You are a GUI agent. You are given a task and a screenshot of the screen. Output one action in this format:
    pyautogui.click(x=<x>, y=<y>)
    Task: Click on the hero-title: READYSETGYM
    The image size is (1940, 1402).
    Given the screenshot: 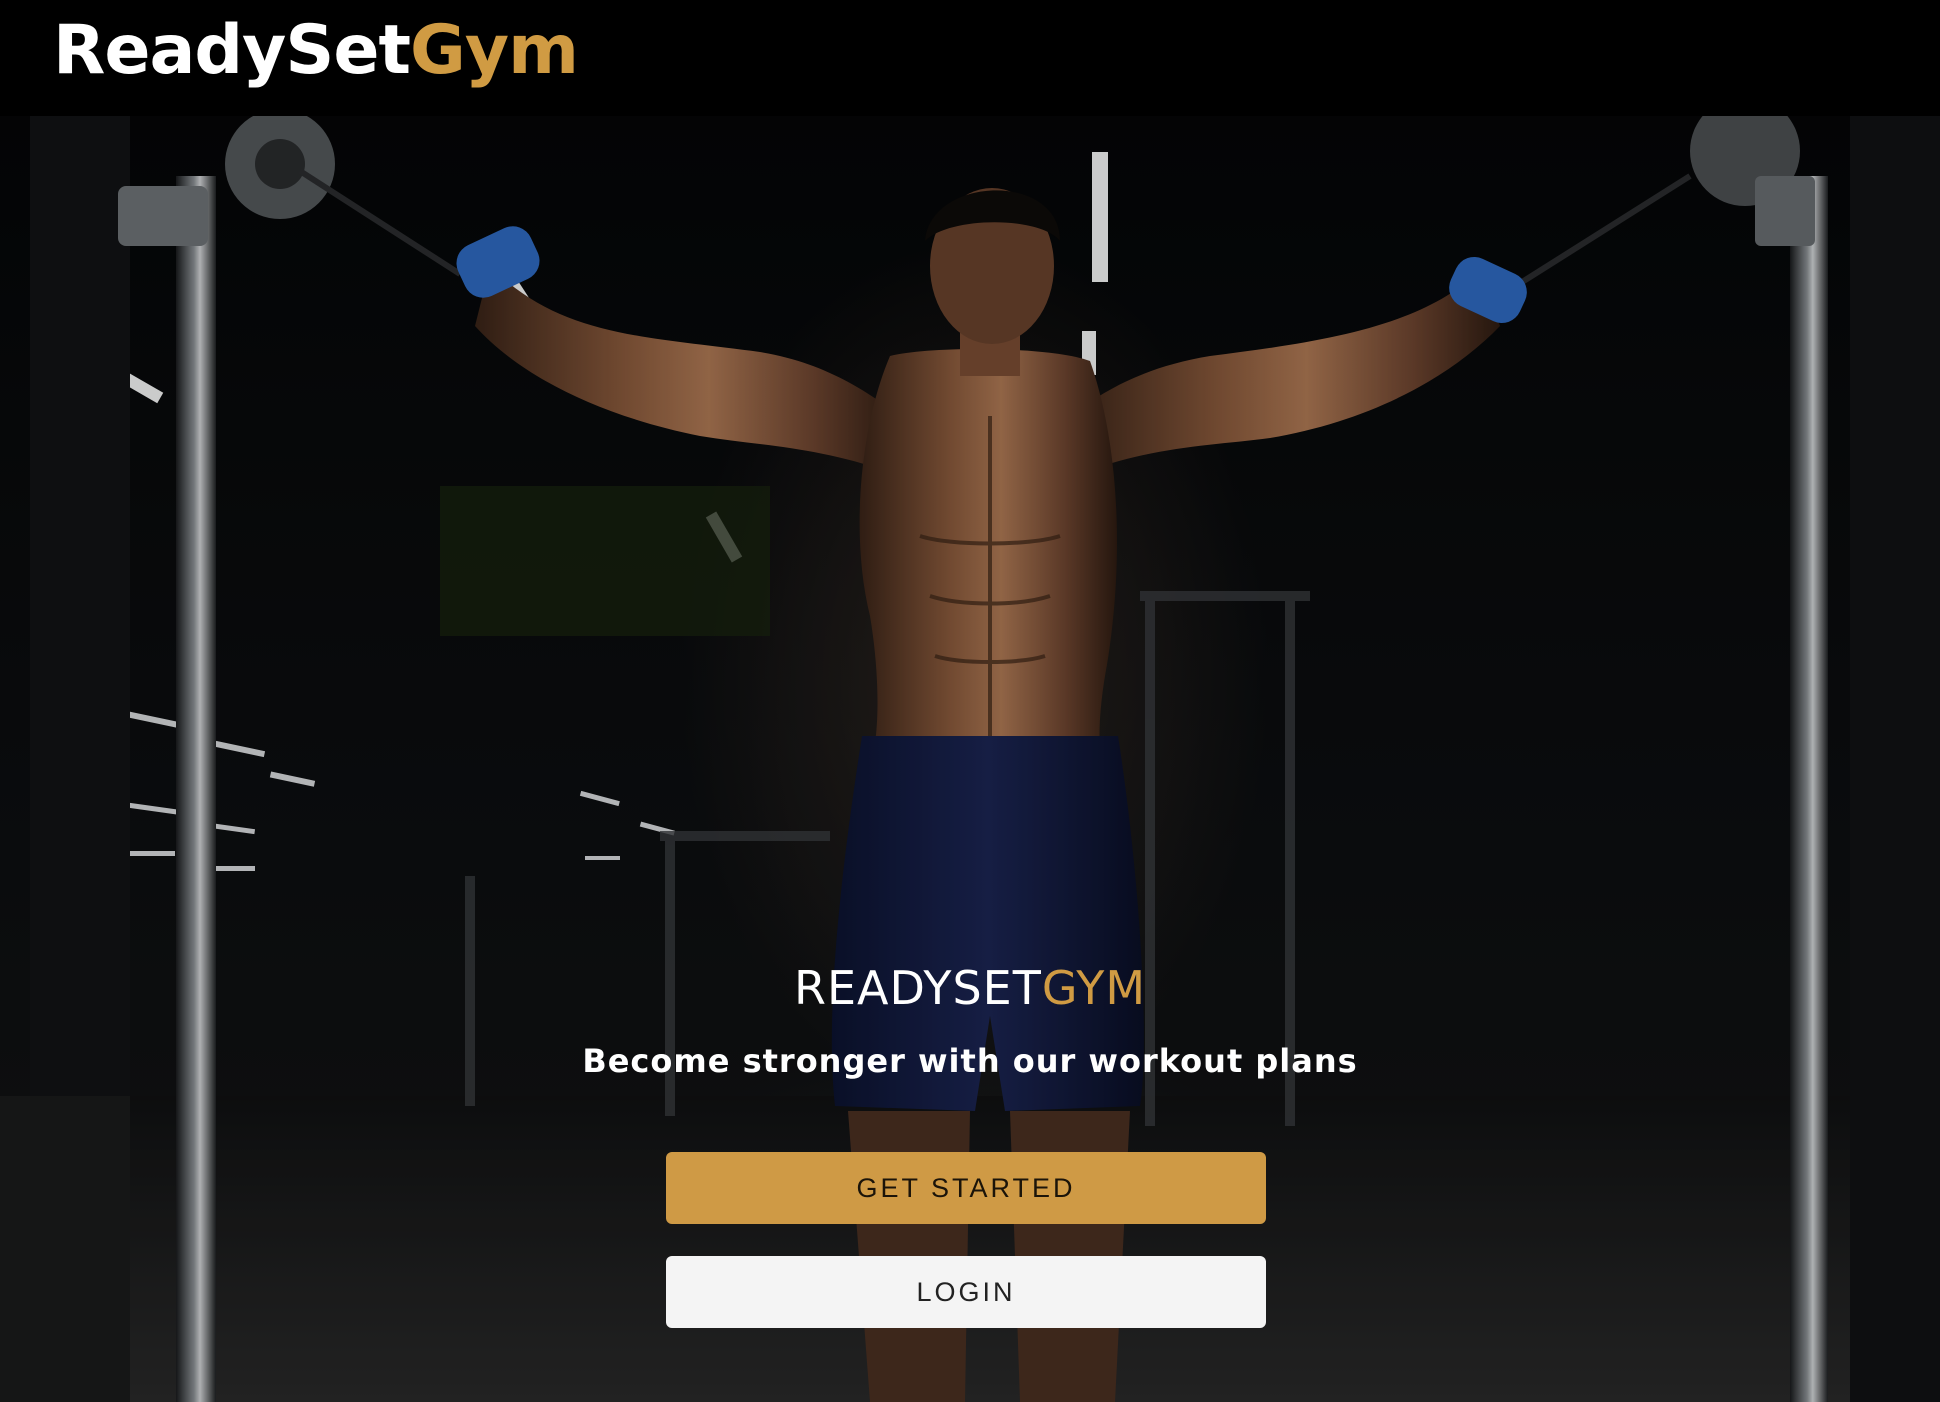 What is the action you would take?
    pyautogui.click(x=970, y=988)
    